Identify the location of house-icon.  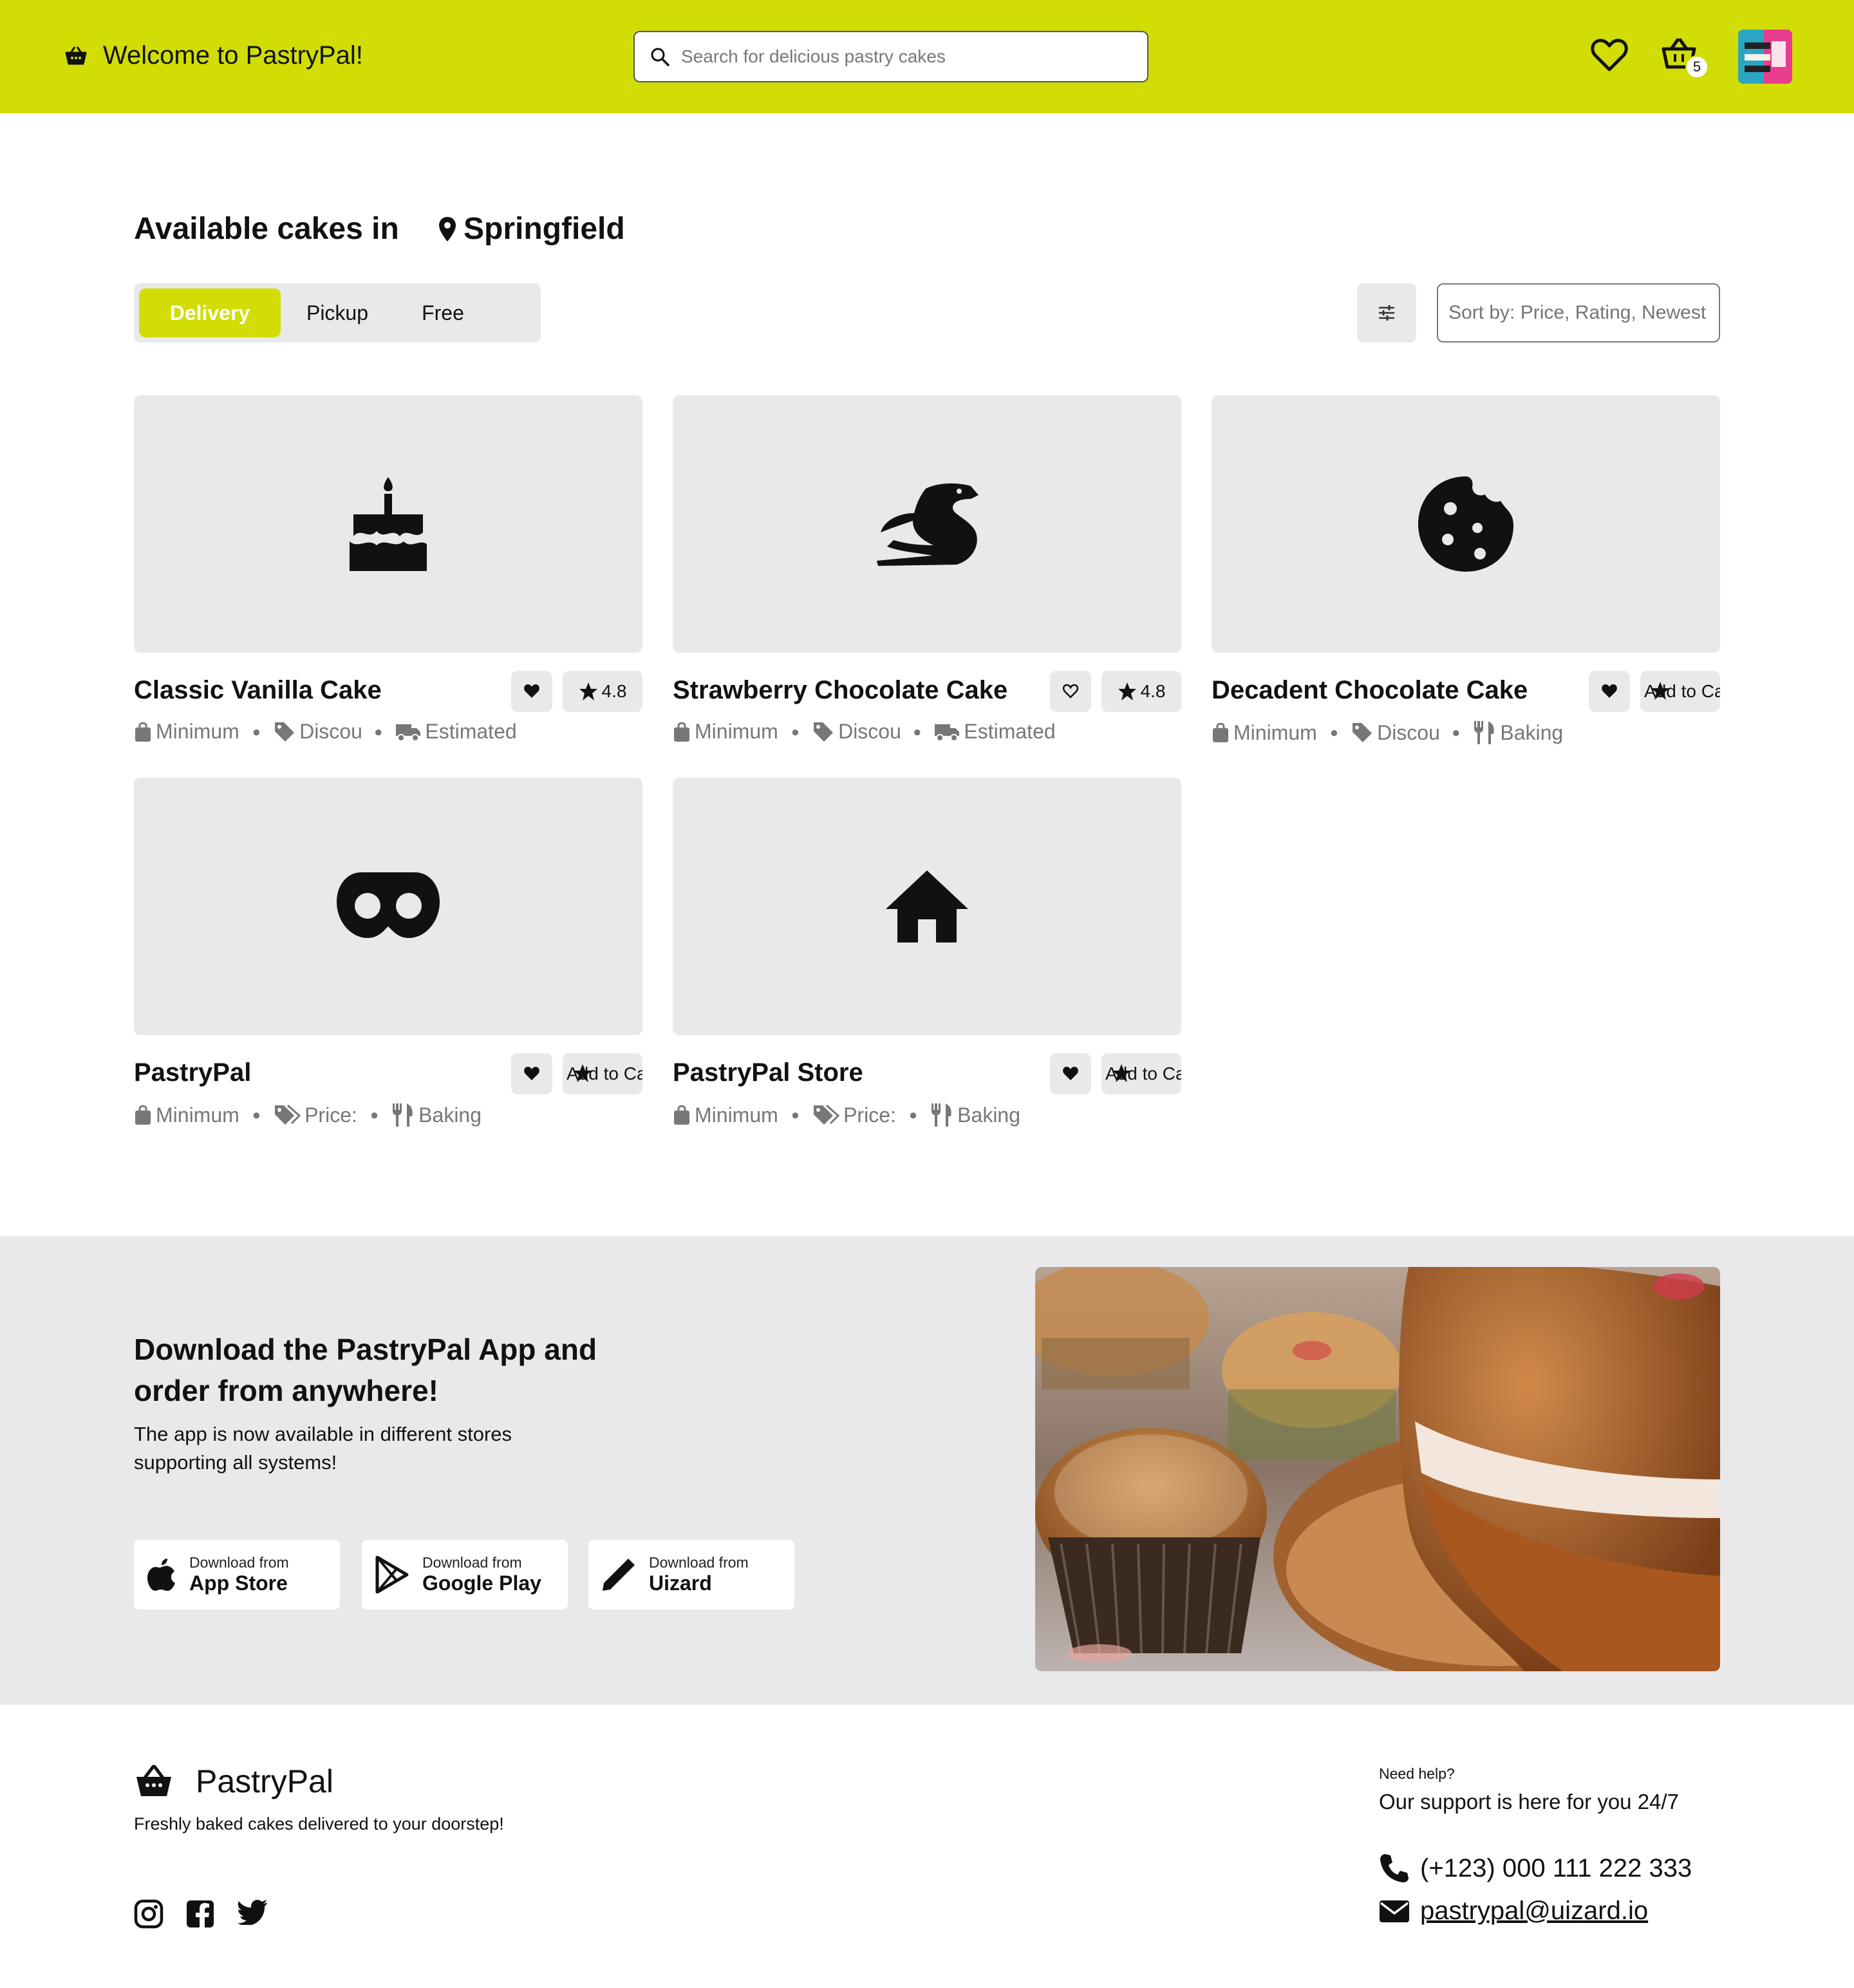
(927, 906).